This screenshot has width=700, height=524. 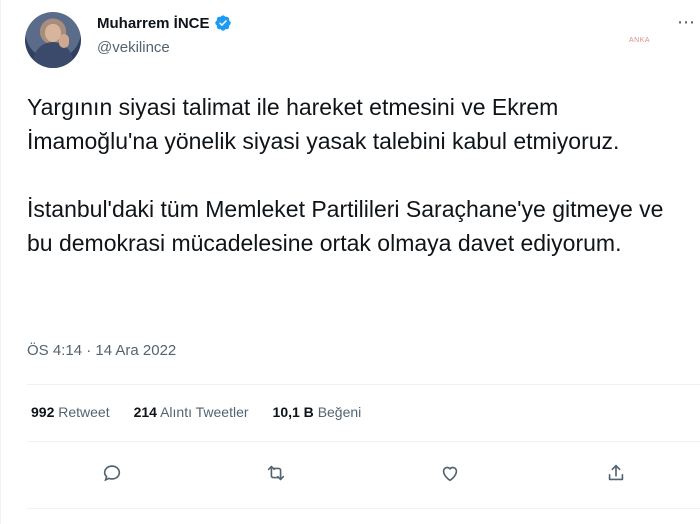 I want to click on share-icon, so click(x=616, y=472).